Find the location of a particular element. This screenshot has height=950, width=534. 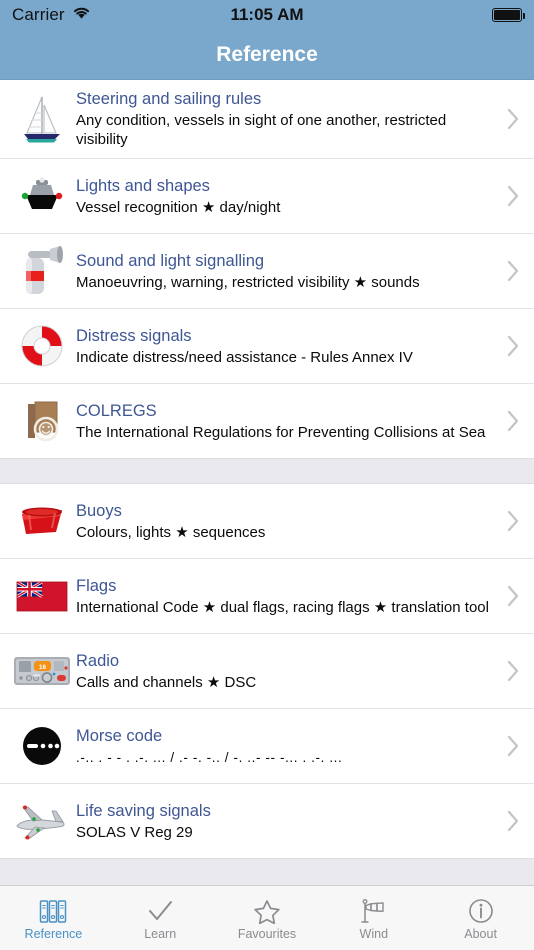

tab-wind: Wind is located at coordinates (373, 918).